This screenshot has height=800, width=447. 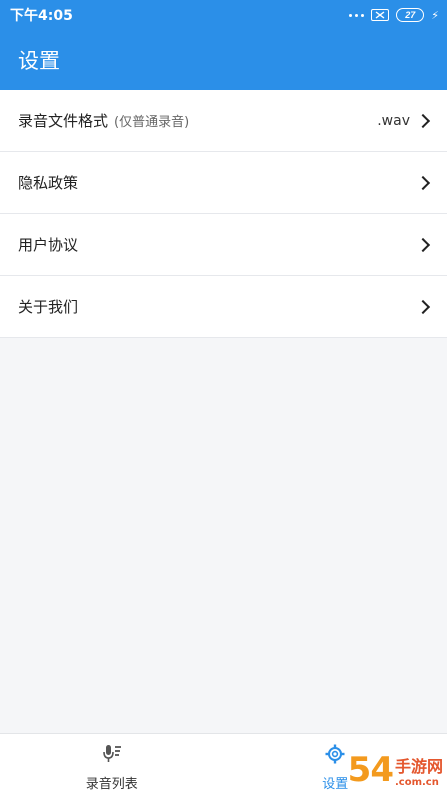 I want to click on settings-item-about-us: 关于我们, so click(x=223, y=307).